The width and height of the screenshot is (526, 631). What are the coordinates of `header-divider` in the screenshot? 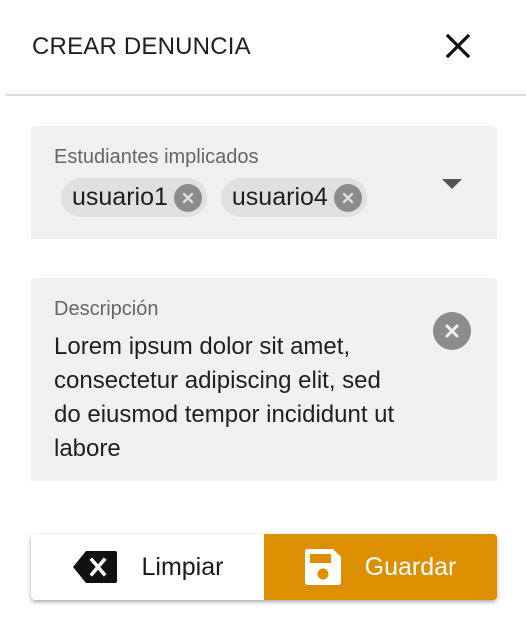 It's located at (265, 95).